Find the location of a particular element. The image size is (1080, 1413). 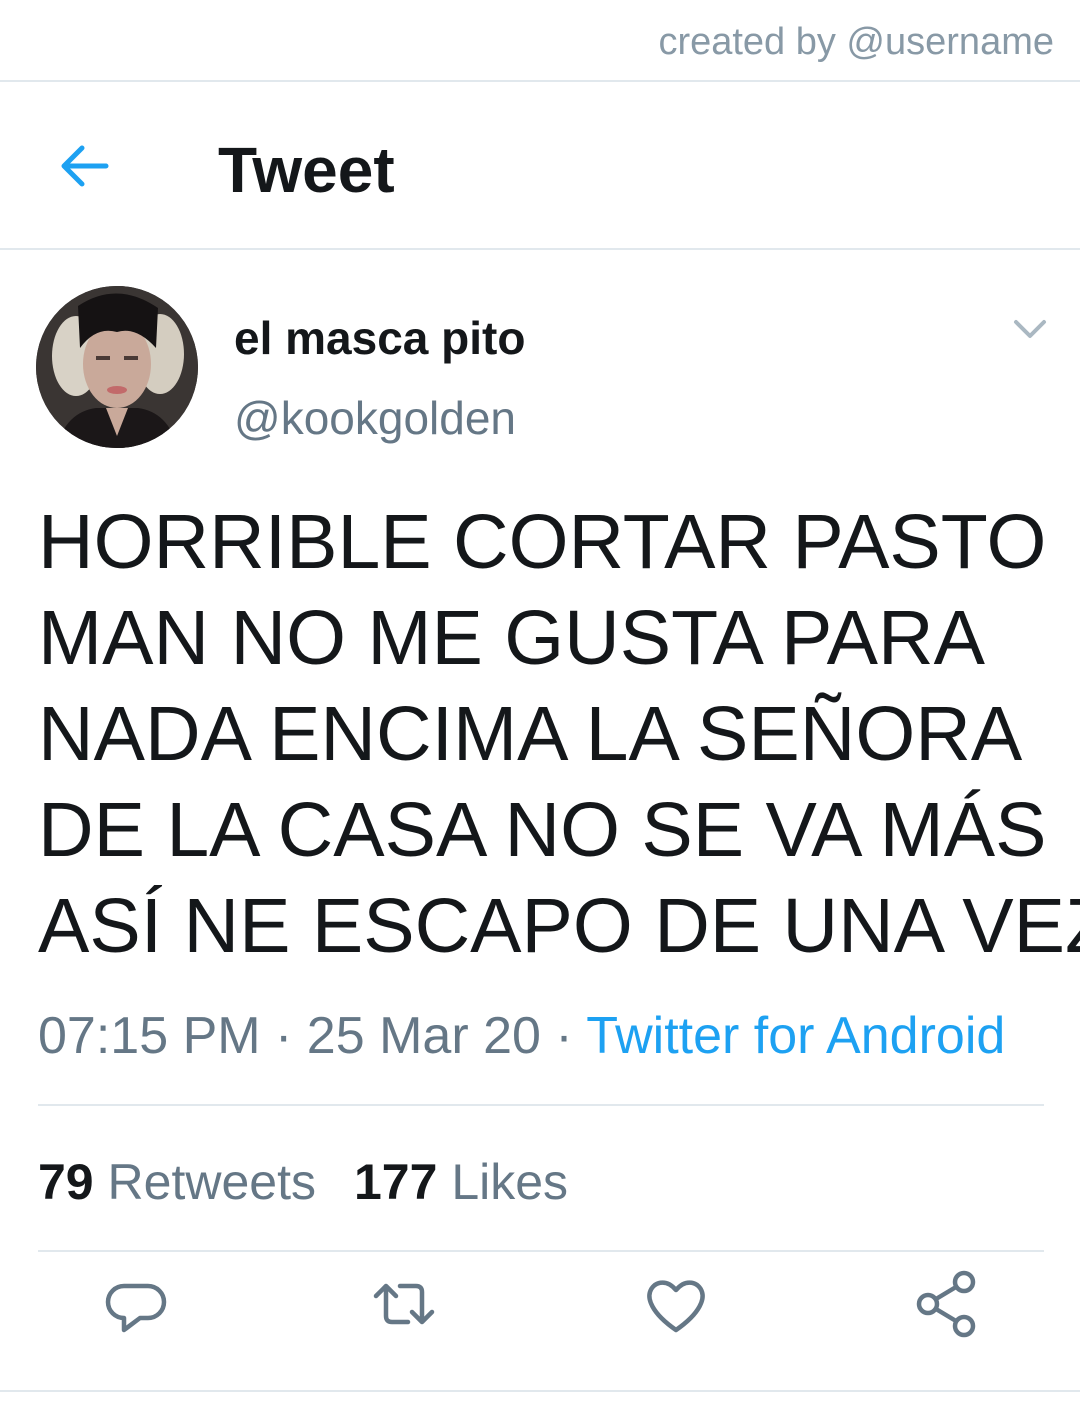

tweet-text-line: ASÍ NE ESCAPO DE UNA VEZ is located at coordinates (559, 926).